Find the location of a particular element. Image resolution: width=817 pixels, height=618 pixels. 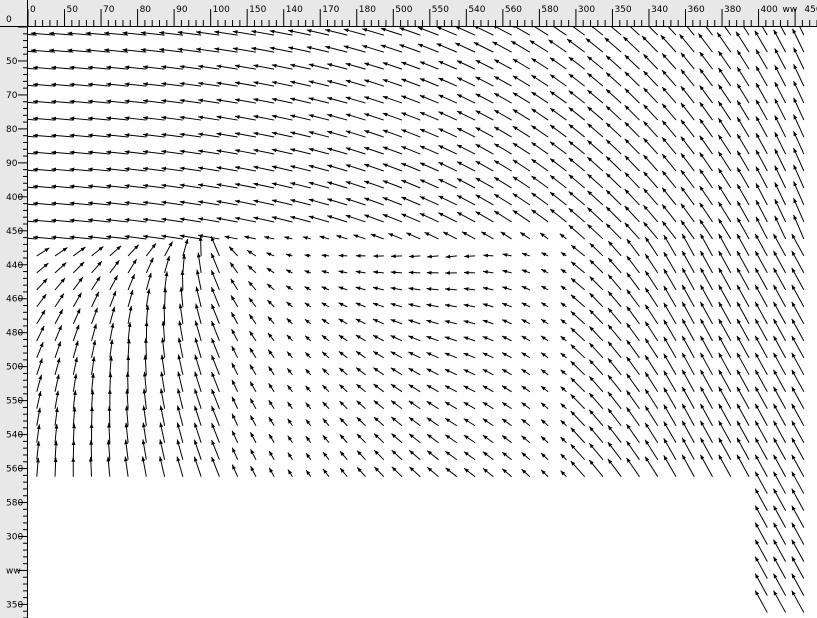

x-tick-label: ww is located at coordinates (789, 10).